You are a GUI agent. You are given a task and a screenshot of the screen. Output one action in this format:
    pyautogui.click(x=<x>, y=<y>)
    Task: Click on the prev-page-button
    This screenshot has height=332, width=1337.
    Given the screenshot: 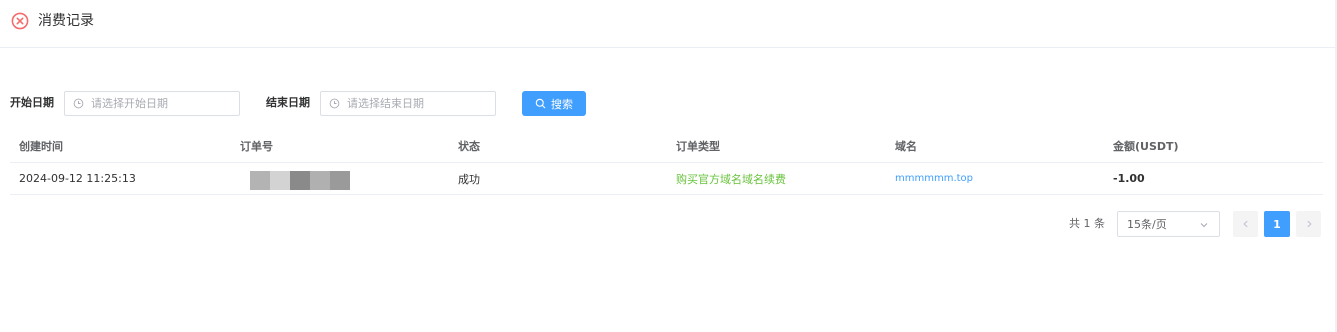 What is the action you would take?
    pyautogui.click(x=1245, y=224)
    